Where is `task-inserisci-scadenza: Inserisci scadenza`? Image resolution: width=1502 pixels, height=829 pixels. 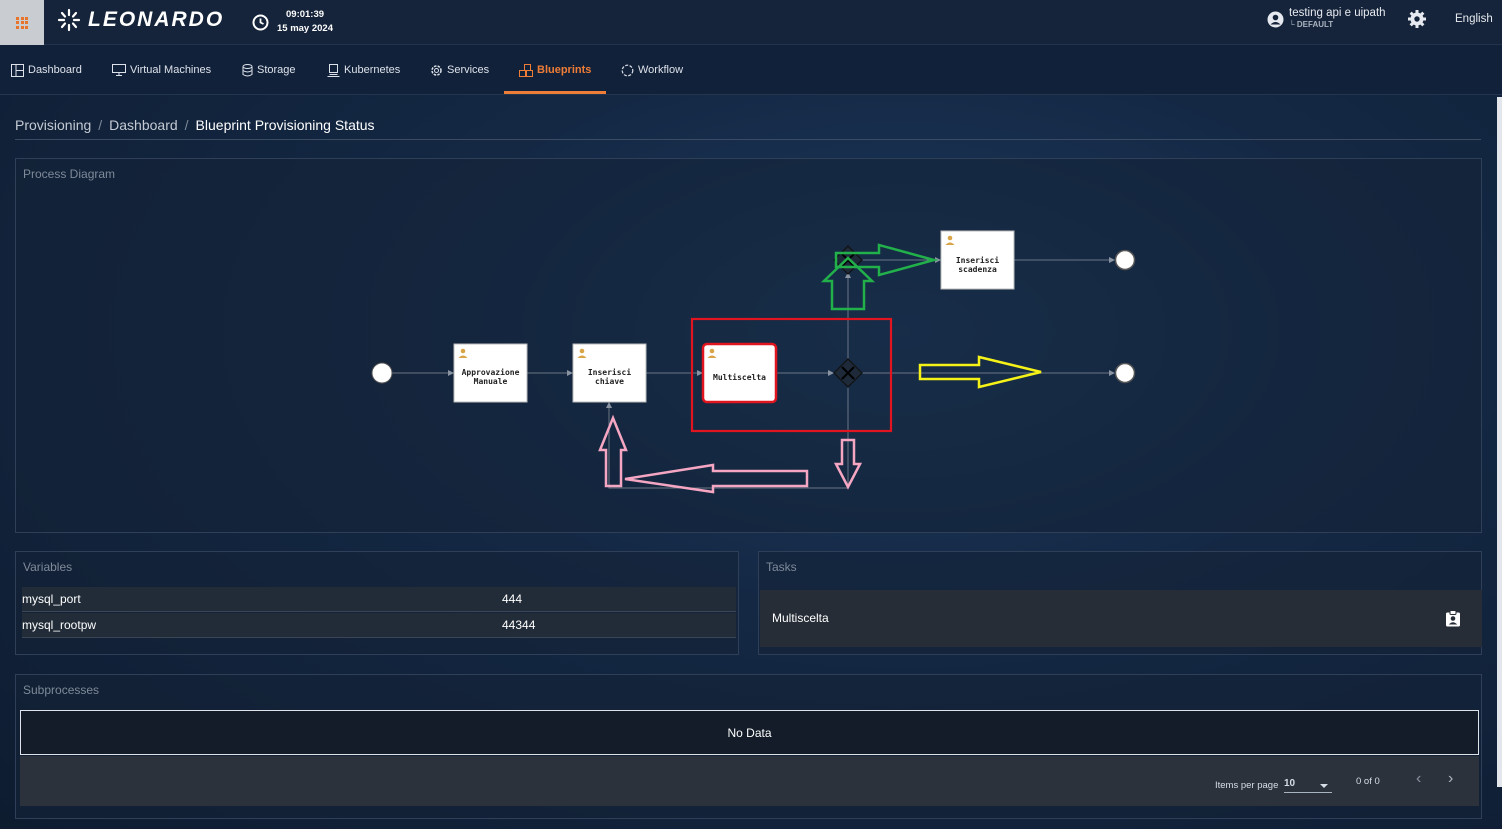
task-inserisci-scadenza: Inserisci scadenza is located at coordinates (977, 260).